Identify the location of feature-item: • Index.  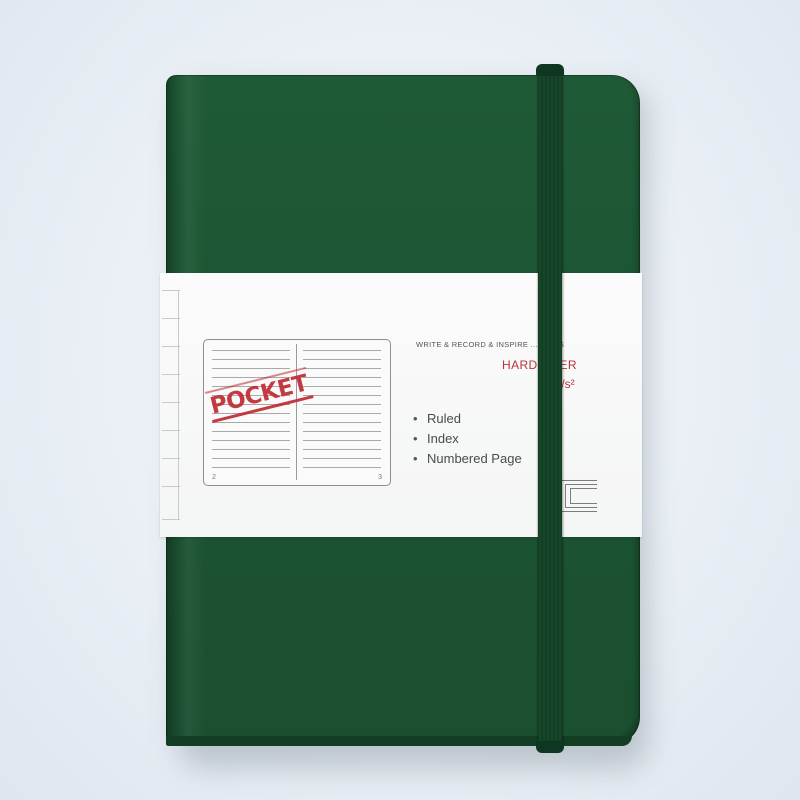
(436, 438).